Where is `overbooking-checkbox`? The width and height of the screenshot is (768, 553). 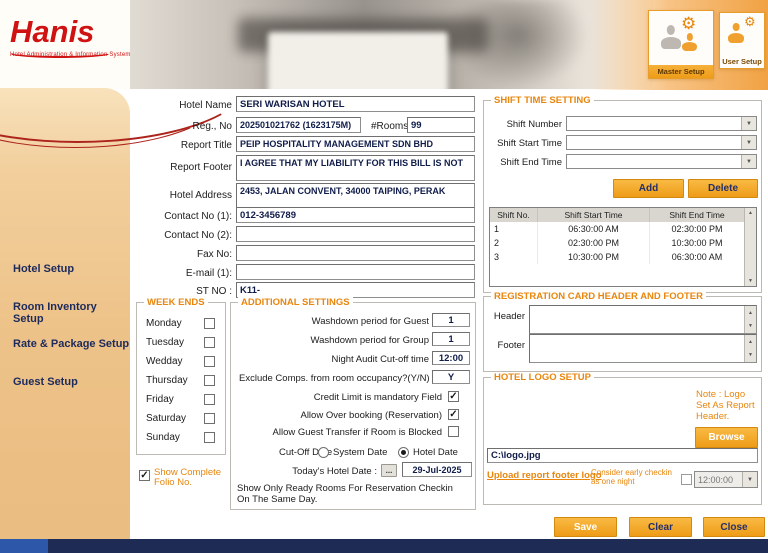 overbooking-checkbox is located at coordinates (453, 414).